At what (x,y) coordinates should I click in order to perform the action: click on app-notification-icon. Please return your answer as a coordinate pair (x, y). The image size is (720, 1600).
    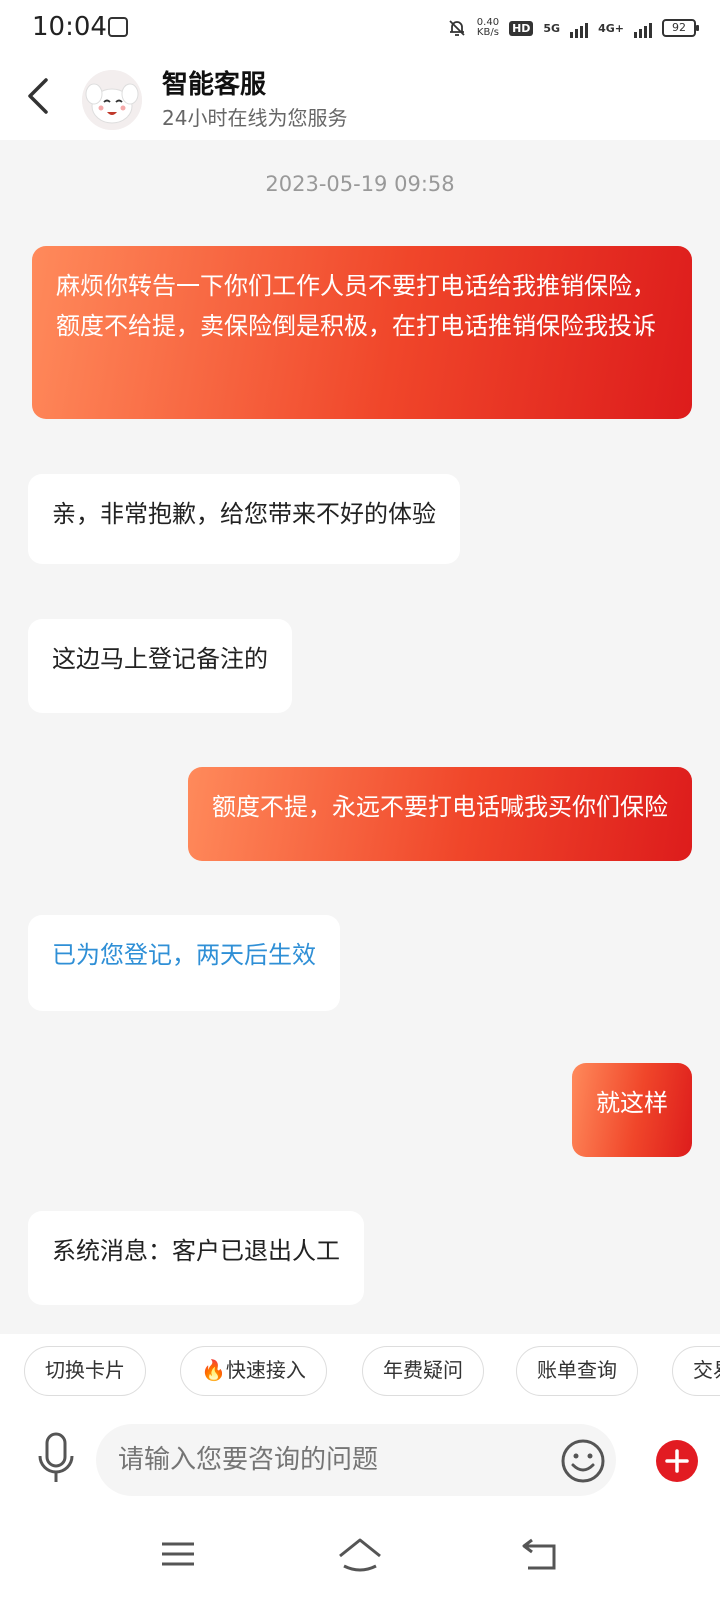
    Looking at the image, I should click on (118, 27).